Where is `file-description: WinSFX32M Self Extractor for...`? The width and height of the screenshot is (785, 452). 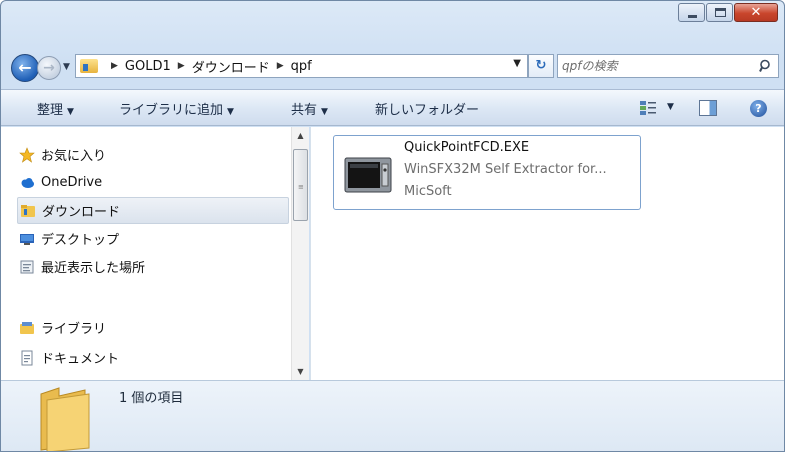
file-description: WinSFX32M Self Extractor for... is located at coordinates (505, 169).